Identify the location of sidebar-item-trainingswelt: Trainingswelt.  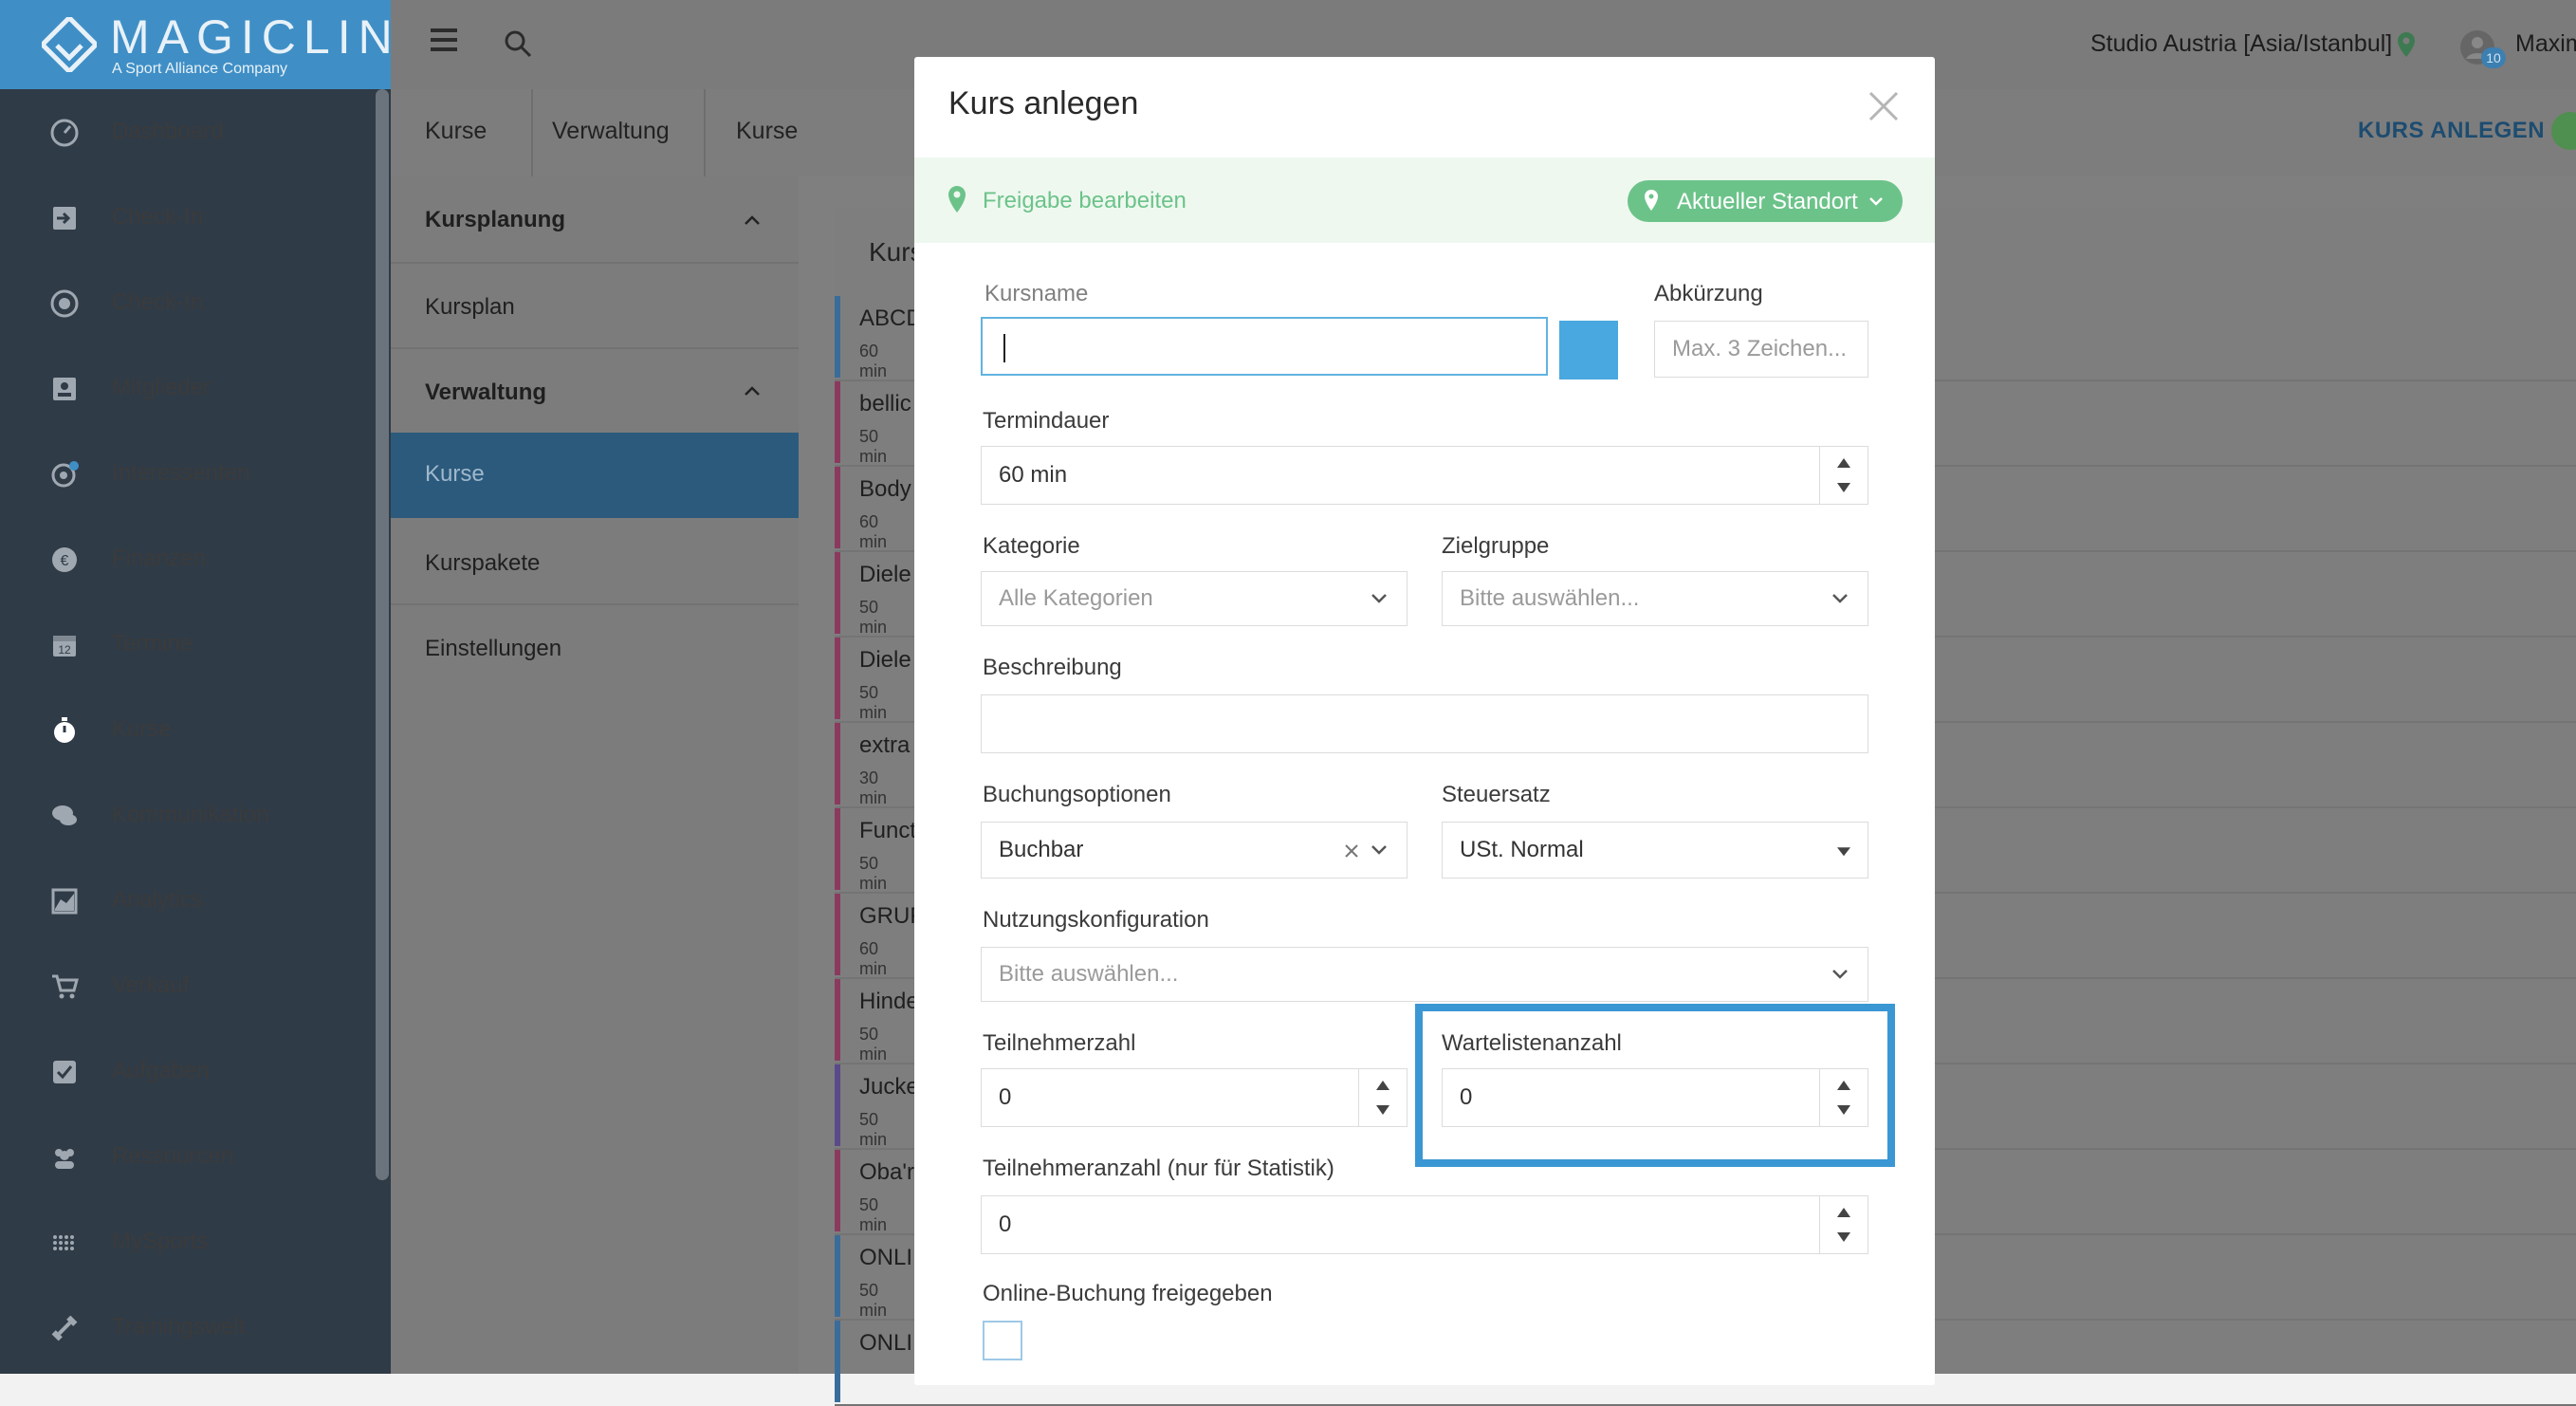
(195, 1327).